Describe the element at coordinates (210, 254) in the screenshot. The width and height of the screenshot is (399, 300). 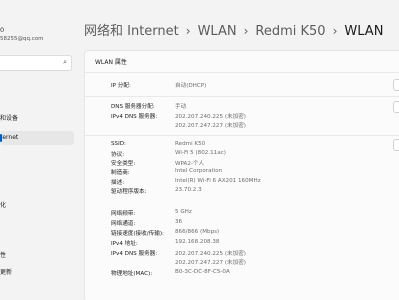
I see `ipv4-dns-servers-value-1: 202.207.240.225 (未加密)` at that location.